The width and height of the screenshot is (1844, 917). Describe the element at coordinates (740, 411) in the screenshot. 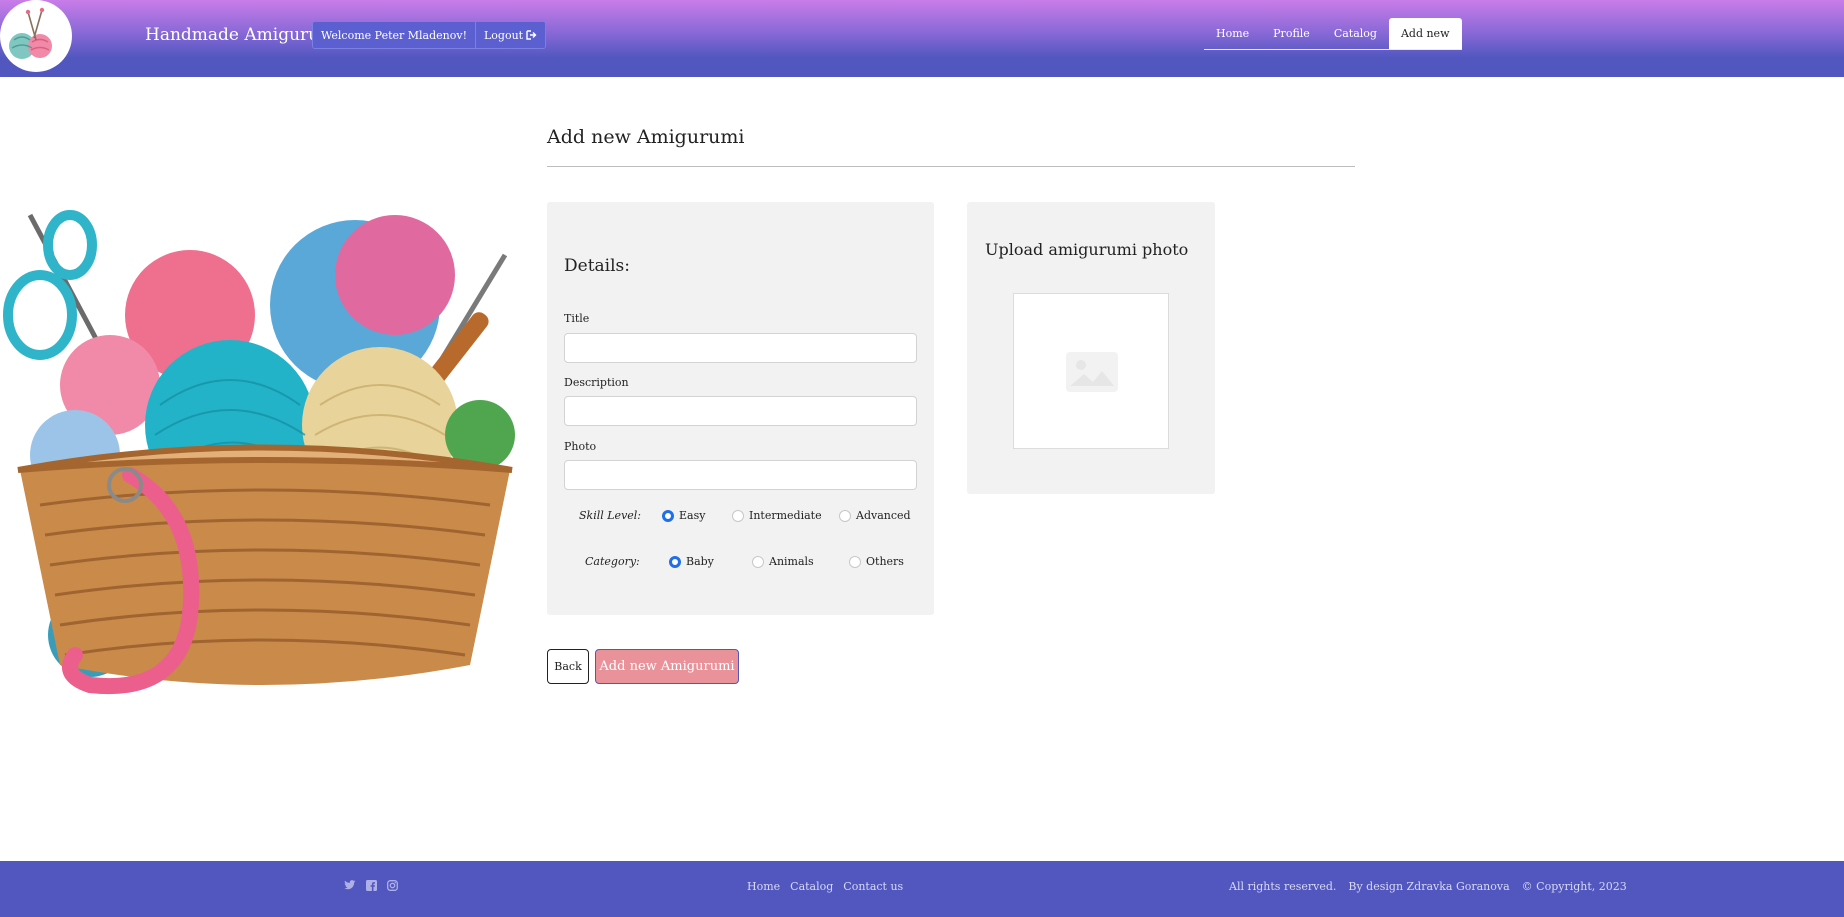

I see `description-input` at that location.